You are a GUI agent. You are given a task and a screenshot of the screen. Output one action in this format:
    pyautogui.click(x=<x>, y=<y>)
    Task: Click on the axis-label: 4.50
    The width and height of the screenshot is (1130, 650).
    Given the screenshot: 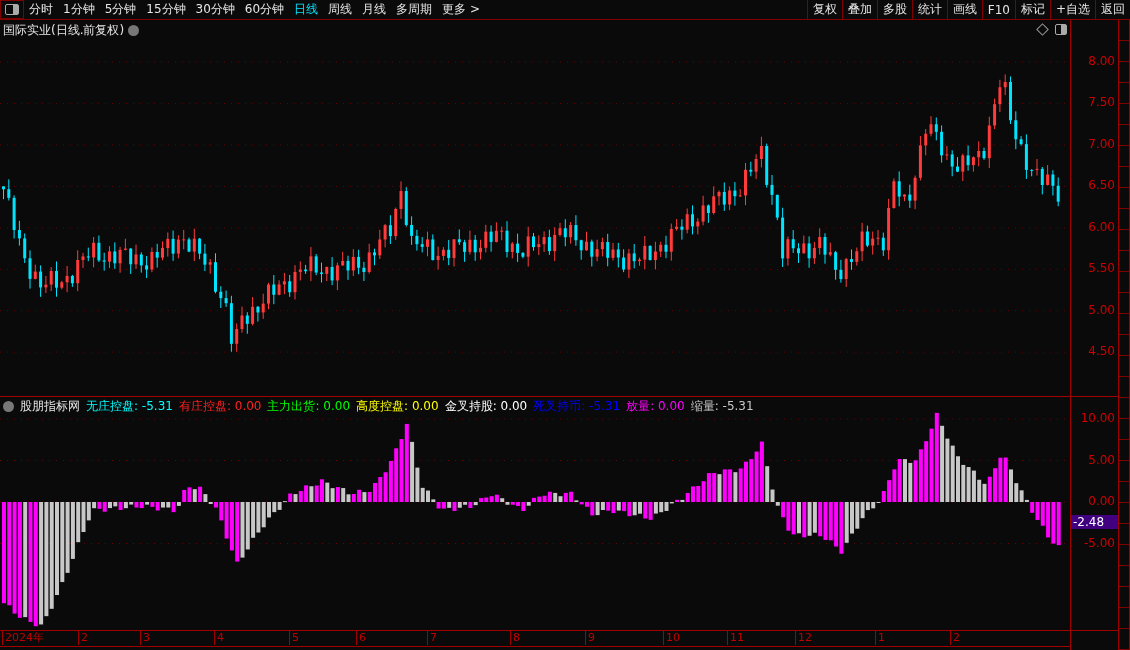 What is the action you would take?
    pyautogui.click(x=1101, y=351)
    